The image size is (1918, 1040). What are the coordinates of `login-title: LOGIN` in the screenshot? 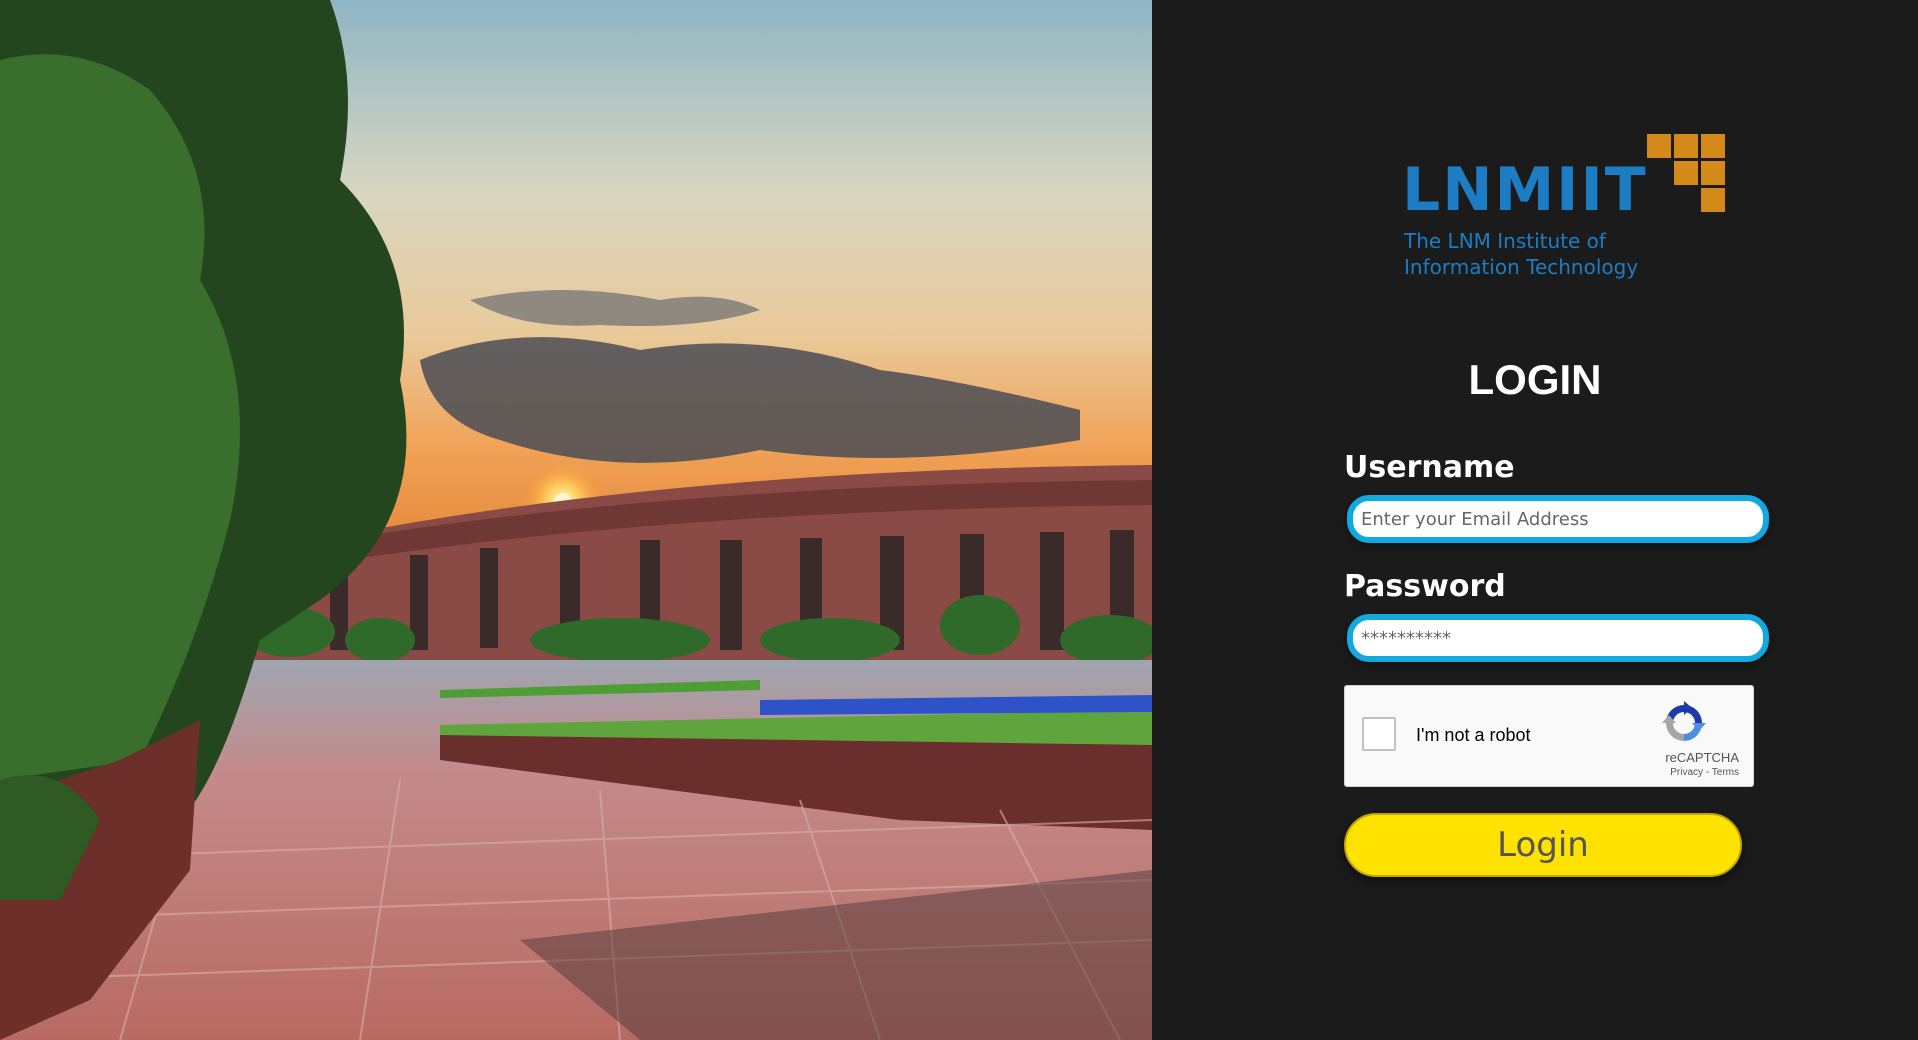 It's located at (1535, 379).